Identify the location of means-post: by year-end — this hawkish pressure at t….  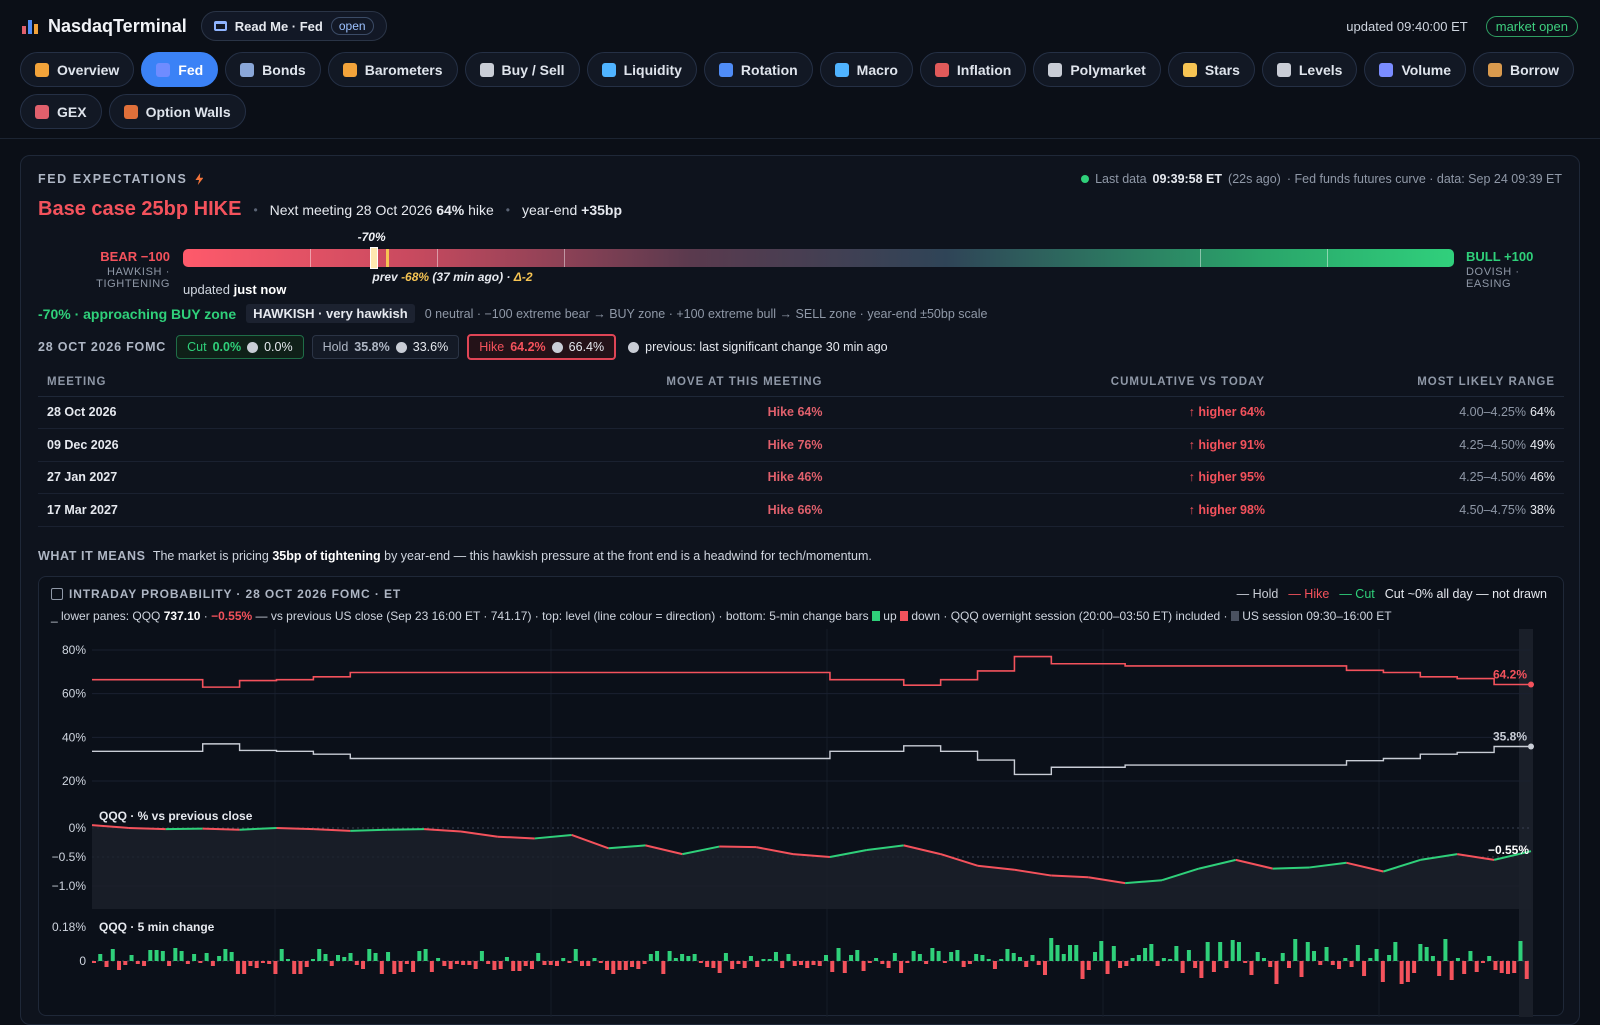
(628, 556).